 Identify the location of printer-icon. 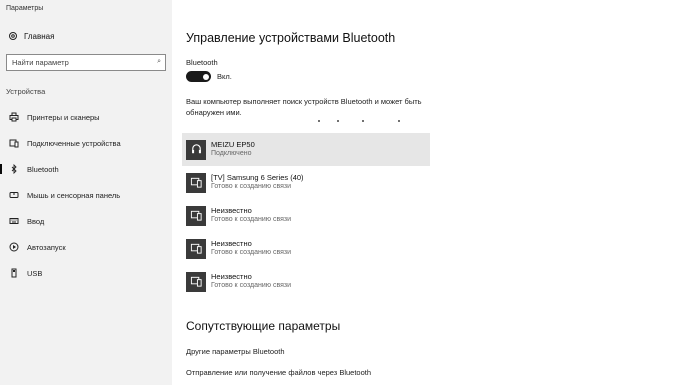
(14, 117).